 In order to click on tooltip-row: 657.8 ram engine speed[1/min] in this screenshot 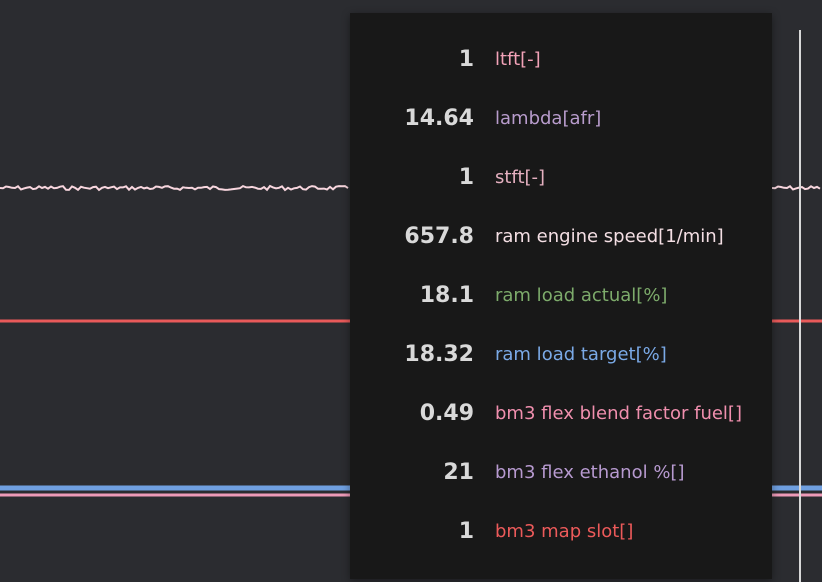, I will do `click(561, 237)`.